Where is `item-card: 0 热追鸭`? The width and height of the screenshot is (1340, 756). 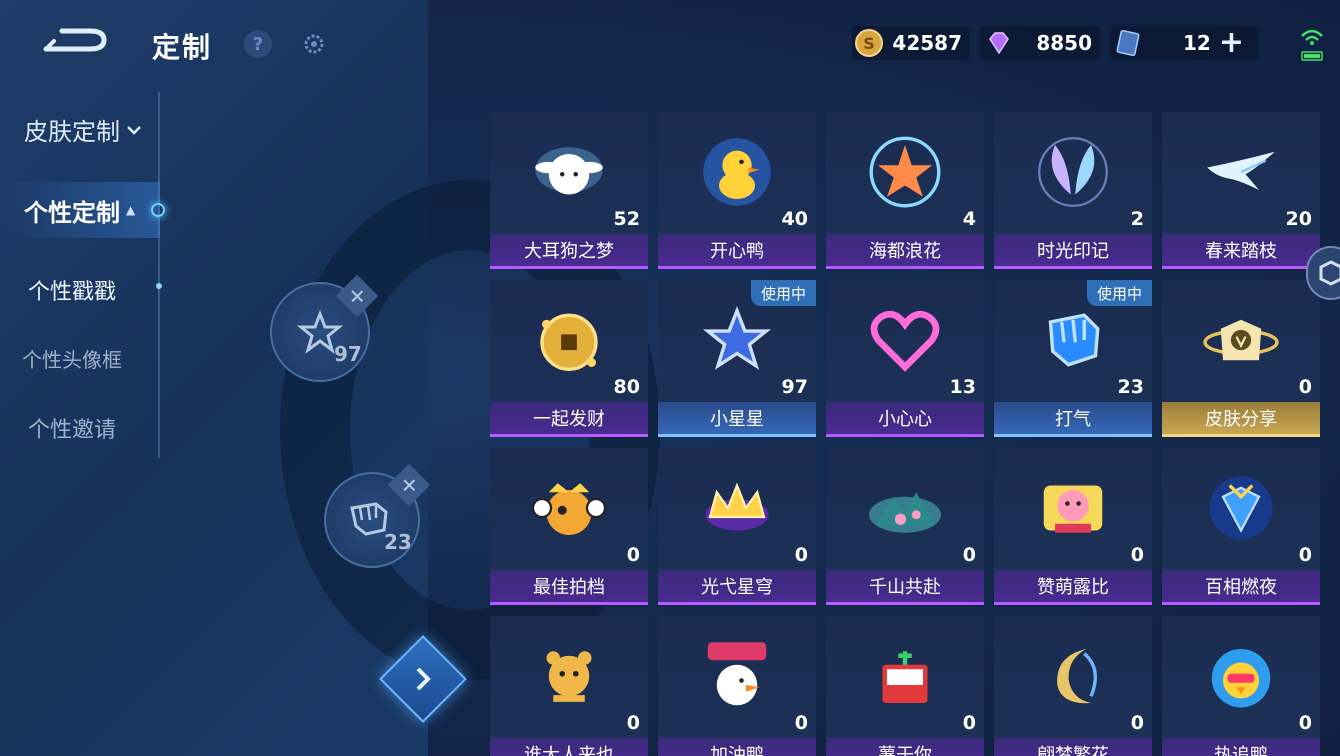 item-card: 0 热追鸭 is located at coordinates (1241, 686).